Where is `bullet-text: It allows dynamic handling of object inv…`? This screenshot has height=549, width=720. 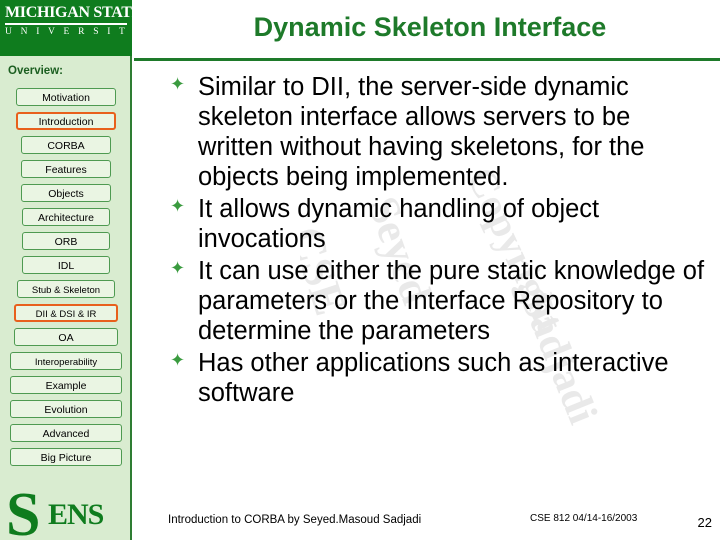
bullet-text: It allows dynamic handling of object inv… is located at coordinates (399, 224).